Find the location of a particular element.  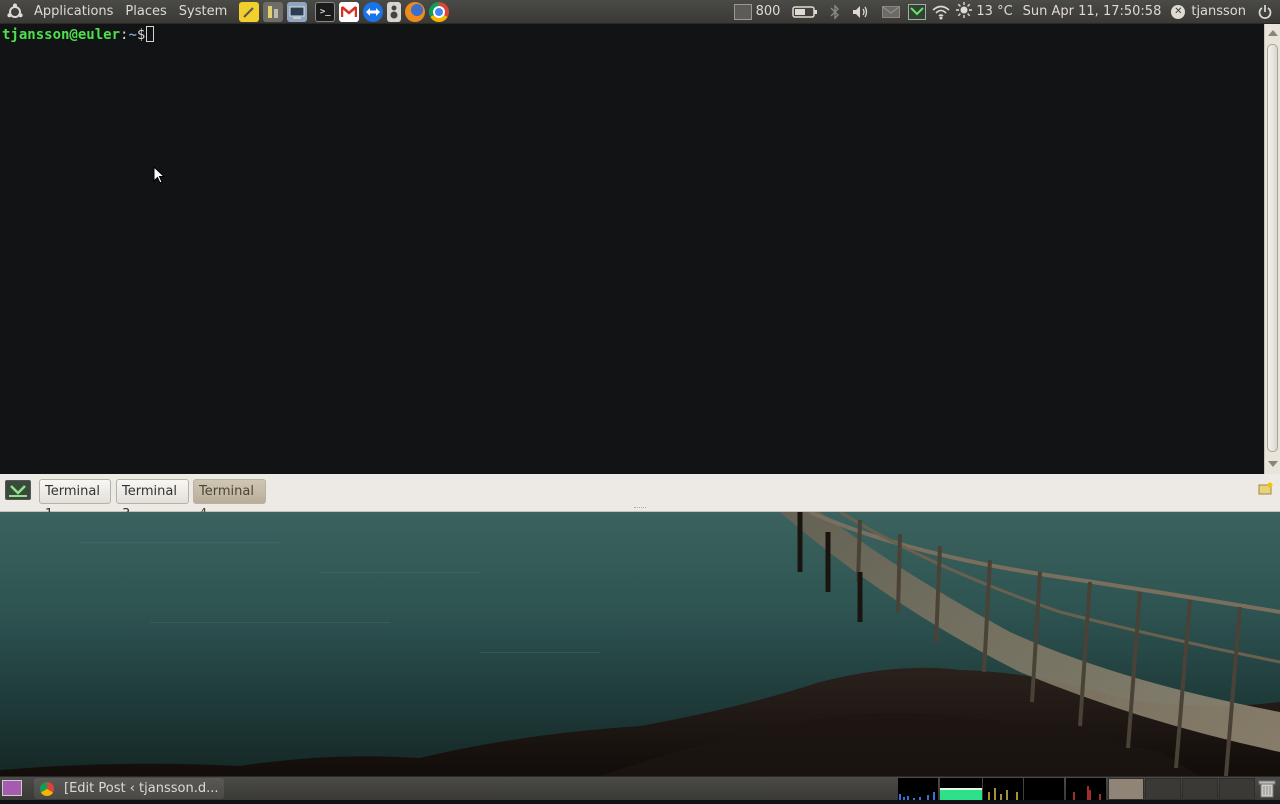

memory-graph is located at coordinates (961, 789).